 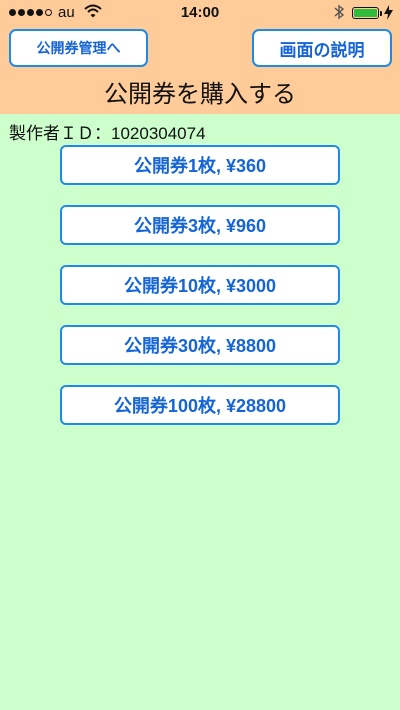 I want to click on battery-level-fill, so click(x=365, y=13).